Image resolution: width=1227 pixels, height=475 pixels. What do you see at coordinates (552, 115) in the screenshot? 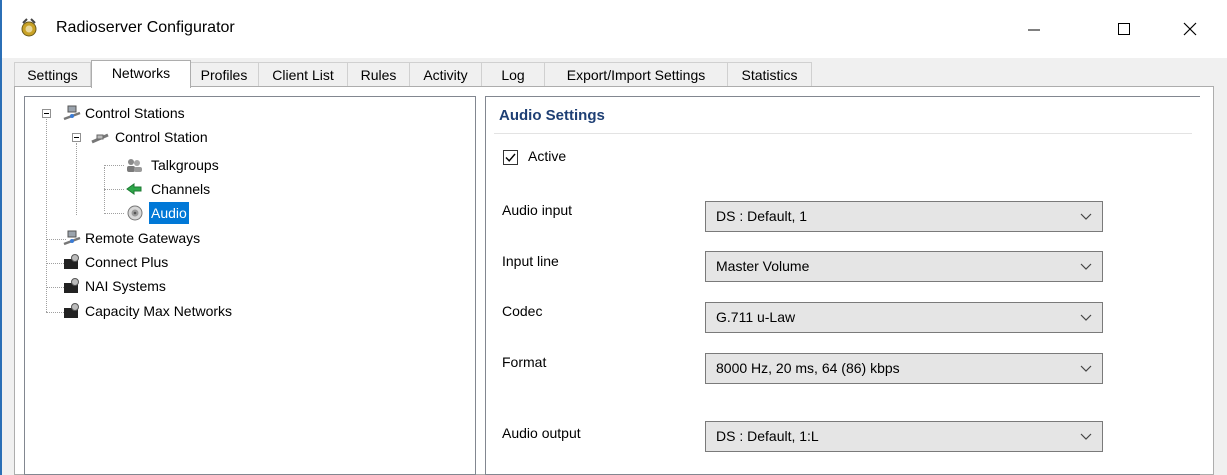
I see `section-title: Audio Settings` at bounding box center [552, 115].